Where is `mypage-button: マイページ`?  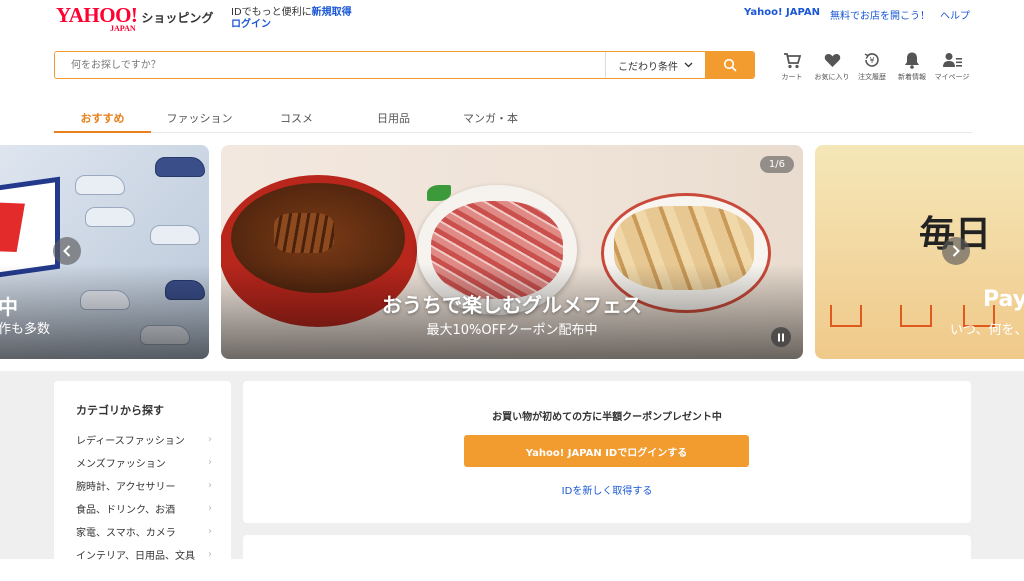
mypage-button: マイページ is located at coordinates (952, 66).